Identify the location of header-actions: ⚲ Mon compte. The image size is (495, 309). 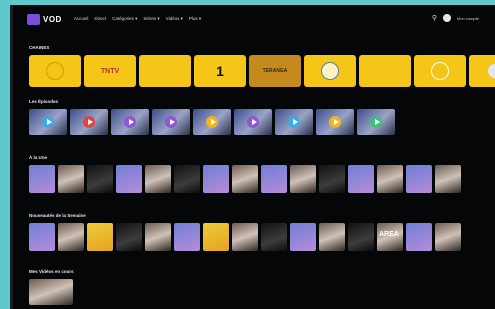
(455, 18).